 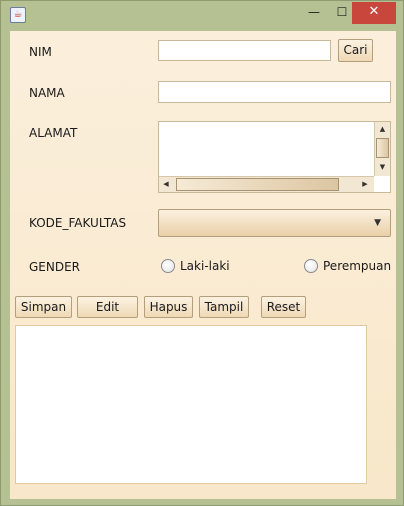 What do you see at coordinates (365, 184) in the screenshot?
I see `scroll-right-icon: ▶` at bounding box center [365, 184].